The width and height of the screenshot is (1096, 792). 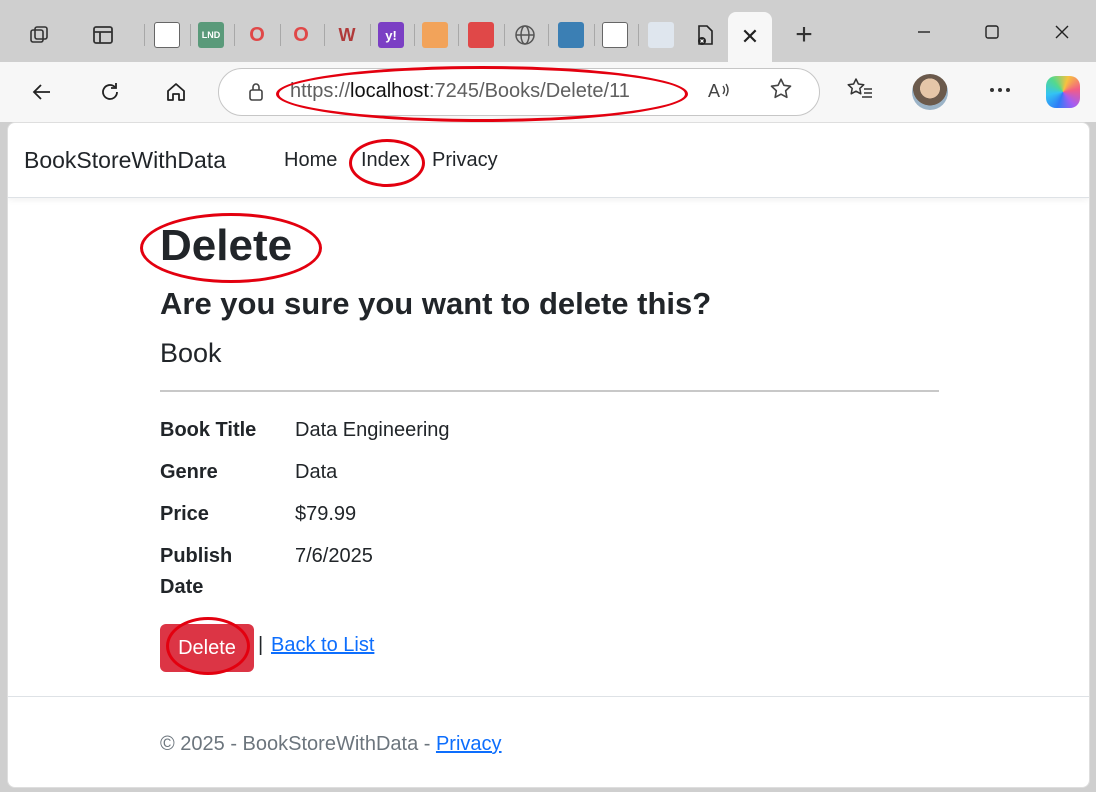 What do you see at coordinates (125, 160) in the screenshot?
I see `site-brand: BookStoreWithData` at bounding box center [125, 160].